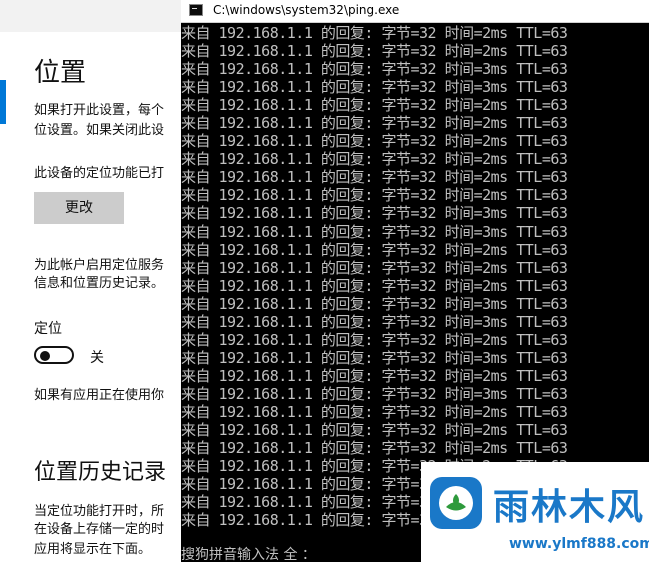  What do you see at coordinates (99, 395) in the screenshot?
I see `apps-using-location-text: 如果有应用正在使用你` at bounding box center [99, 395].